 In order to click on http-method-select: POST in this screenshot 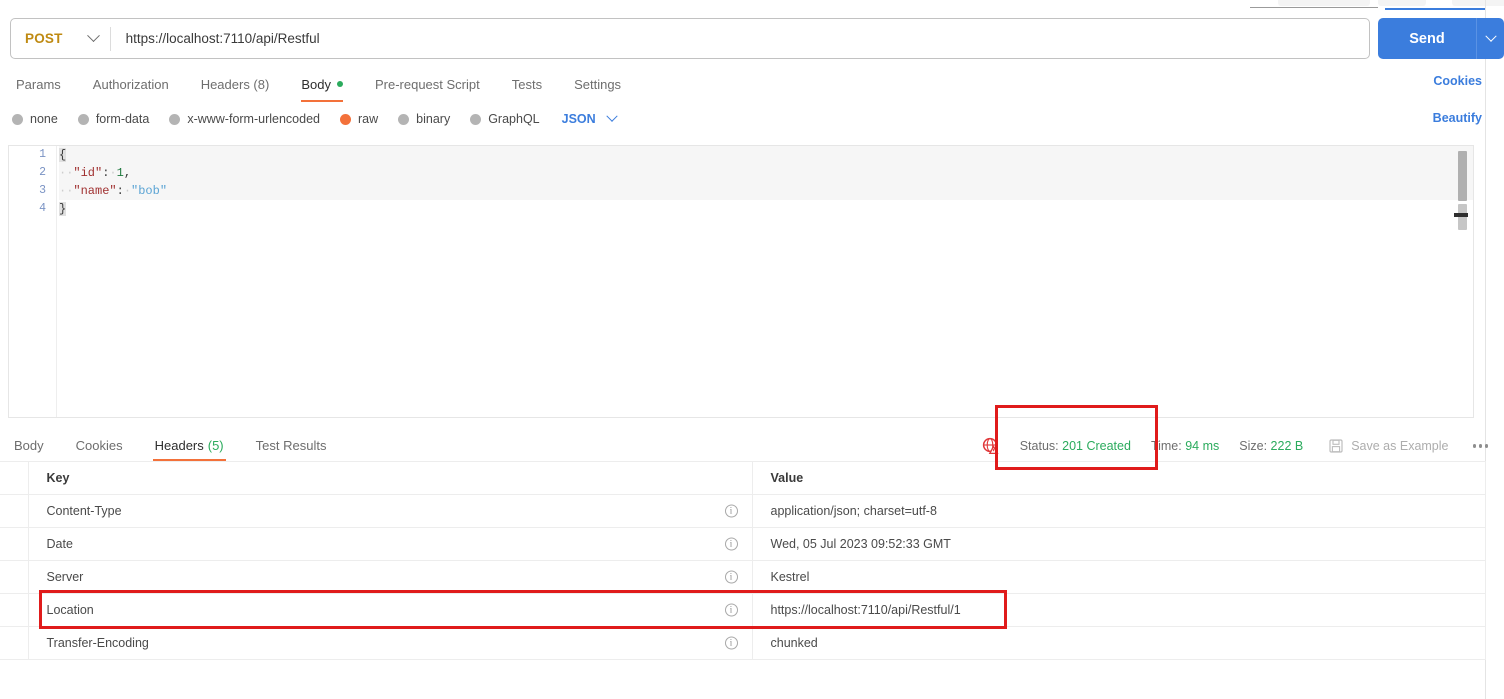, I will do `click(60, 38)`.